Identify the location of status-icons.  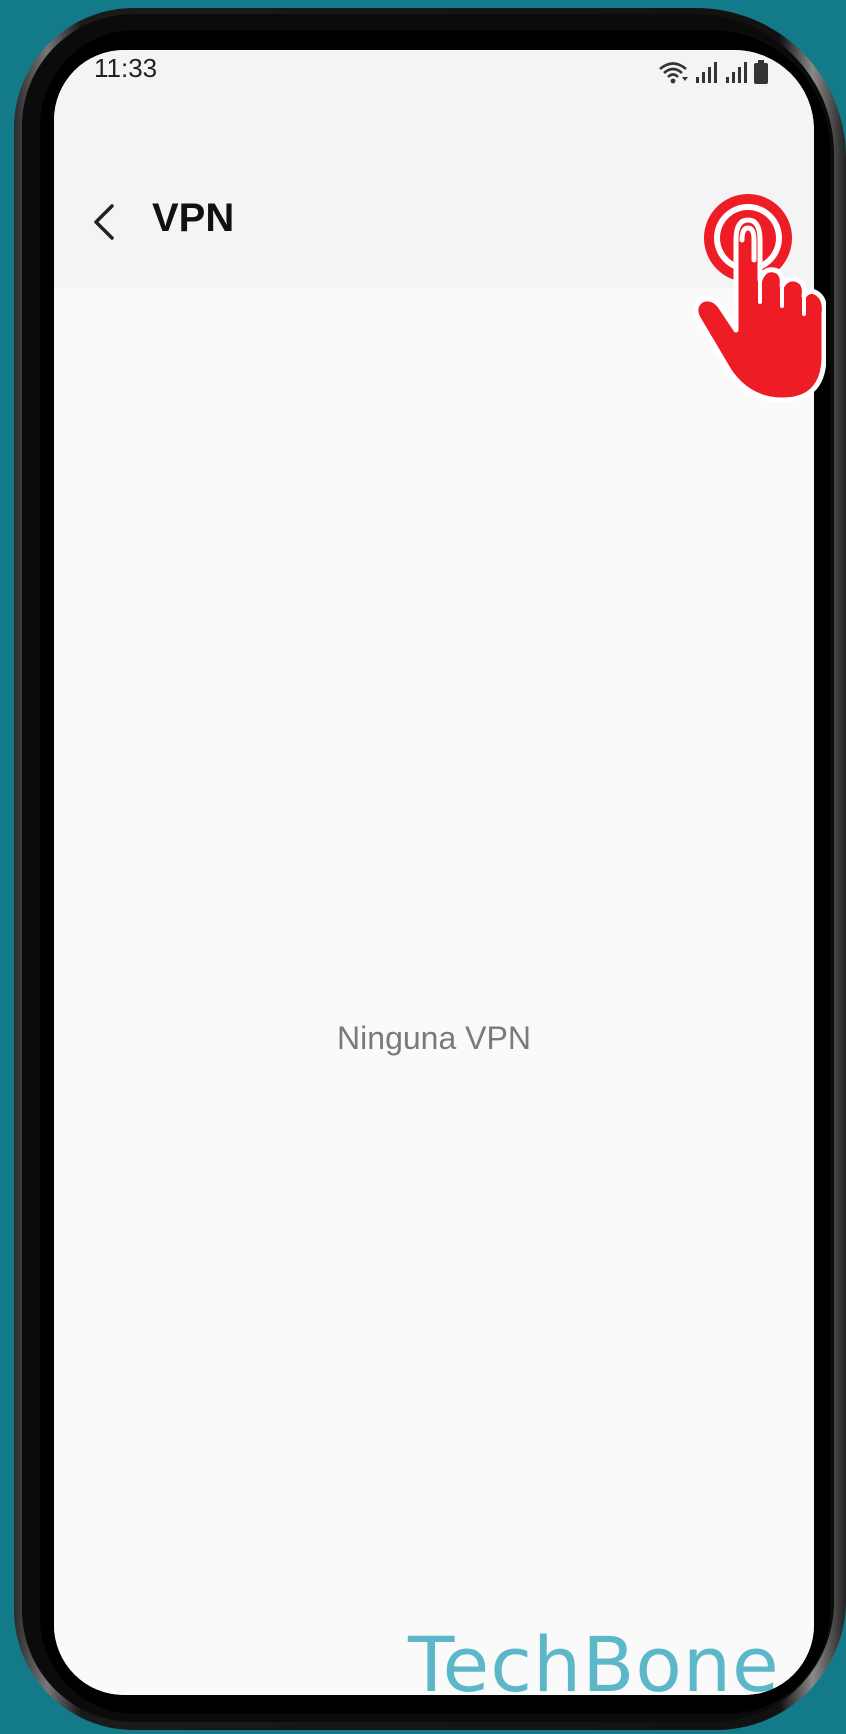
(713, 71).